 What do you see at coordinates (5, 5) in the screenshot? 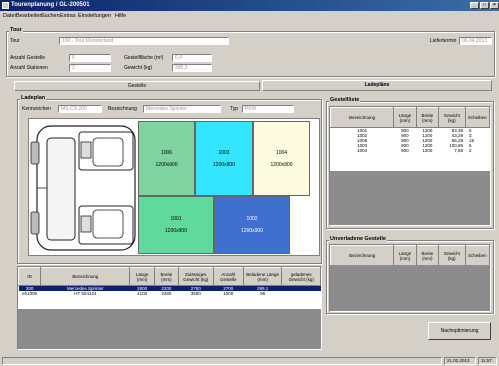
I see `app-icon` at bounding box center [5, 5].